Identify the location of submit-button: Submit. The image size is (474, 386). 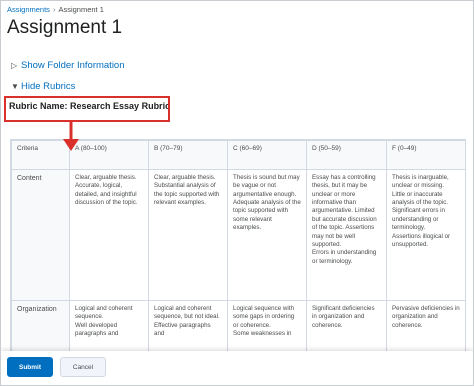
(30, 367).